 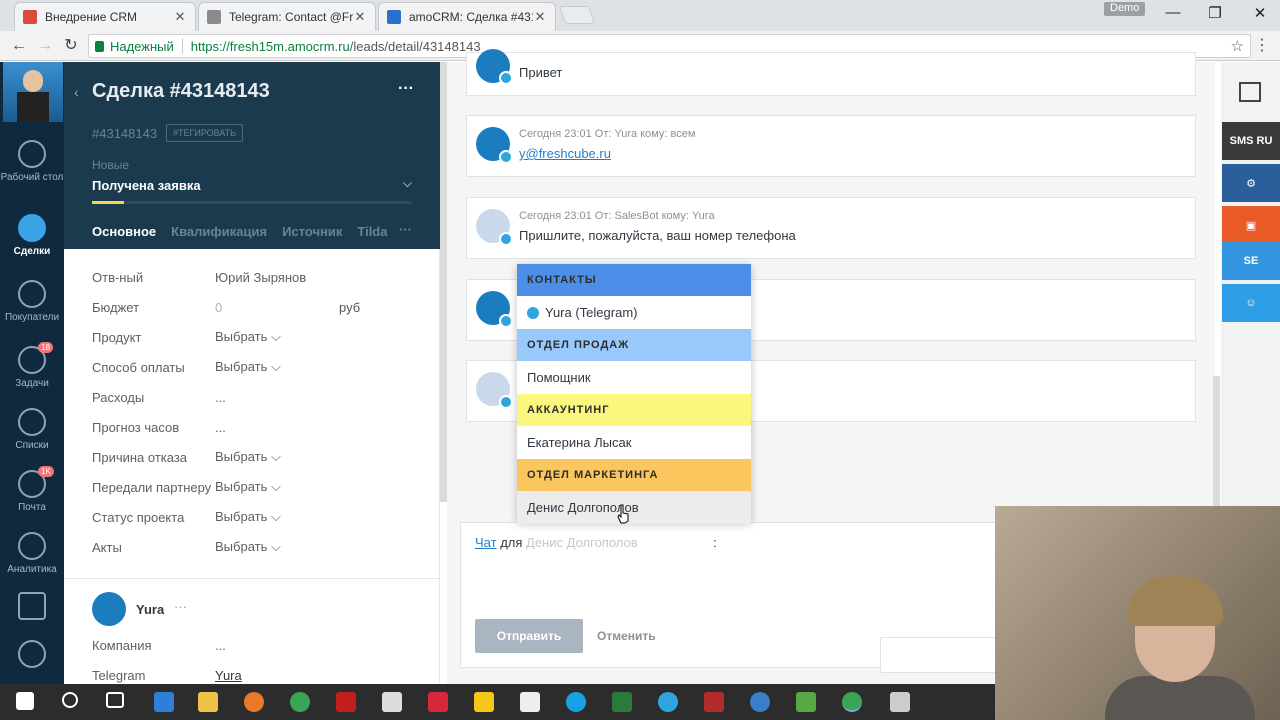 I want to click on nav-customers: Покупатели, so click(x=32, y=301).